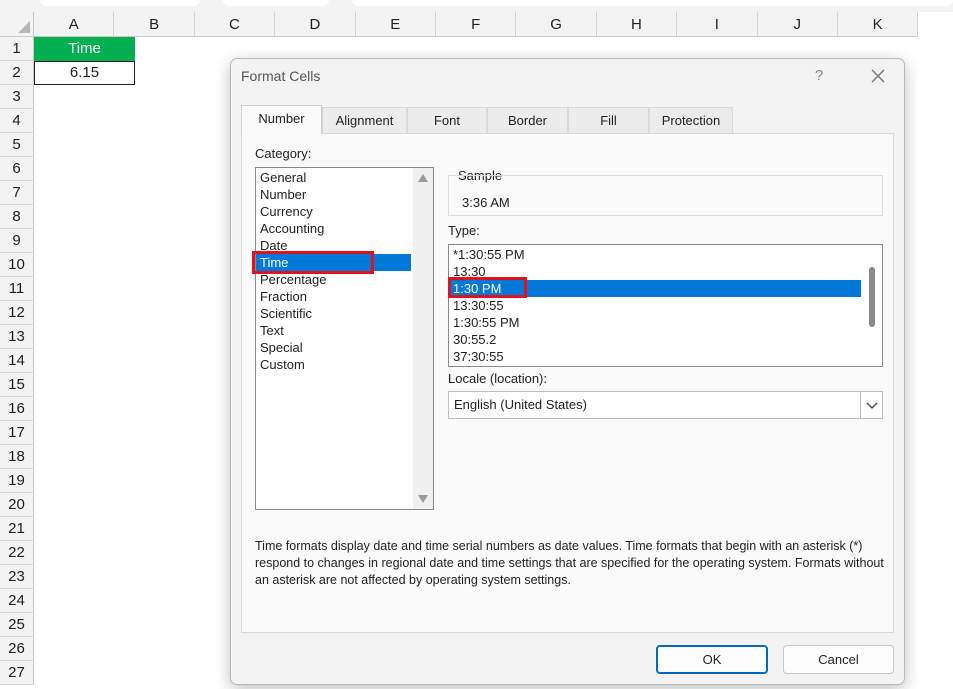 Image resolution: width=953 pixels, height=689 pixels. I want to click on row-header: 24, so click(17, 601).